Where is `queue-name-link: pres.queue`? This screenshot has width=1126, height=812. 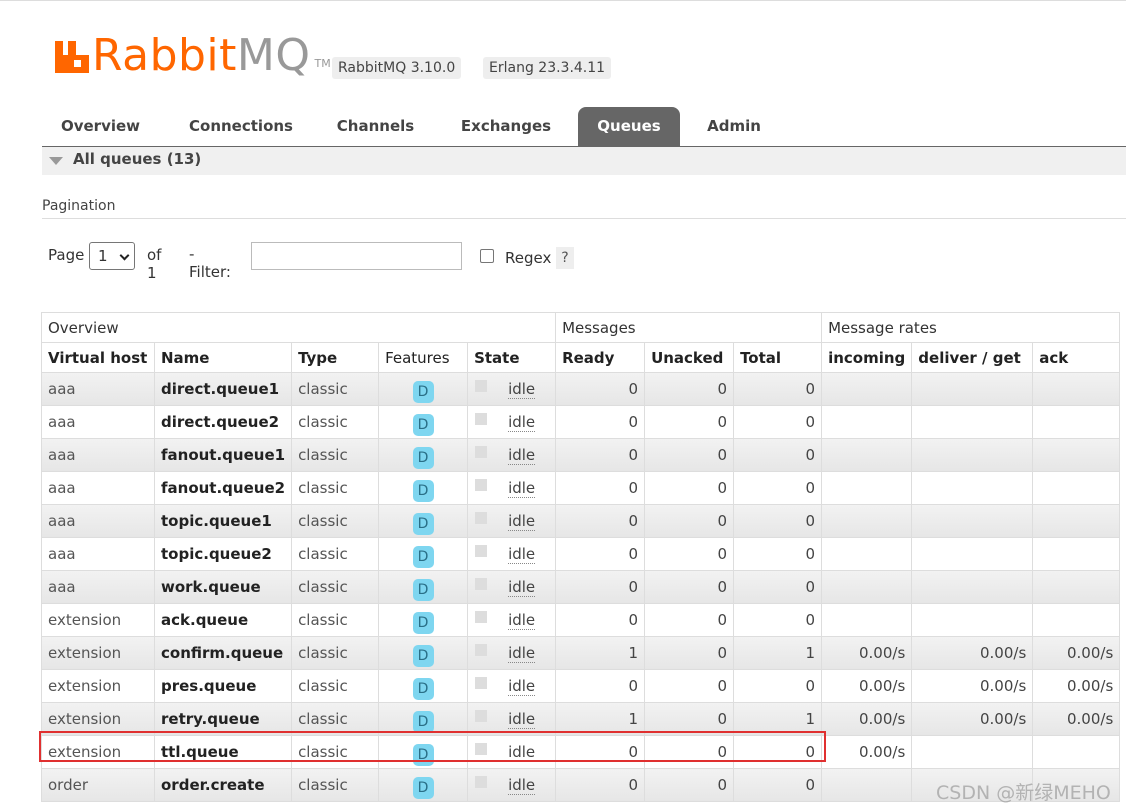
queue-name-link: pres.queue is located at coordinates (223, 686).